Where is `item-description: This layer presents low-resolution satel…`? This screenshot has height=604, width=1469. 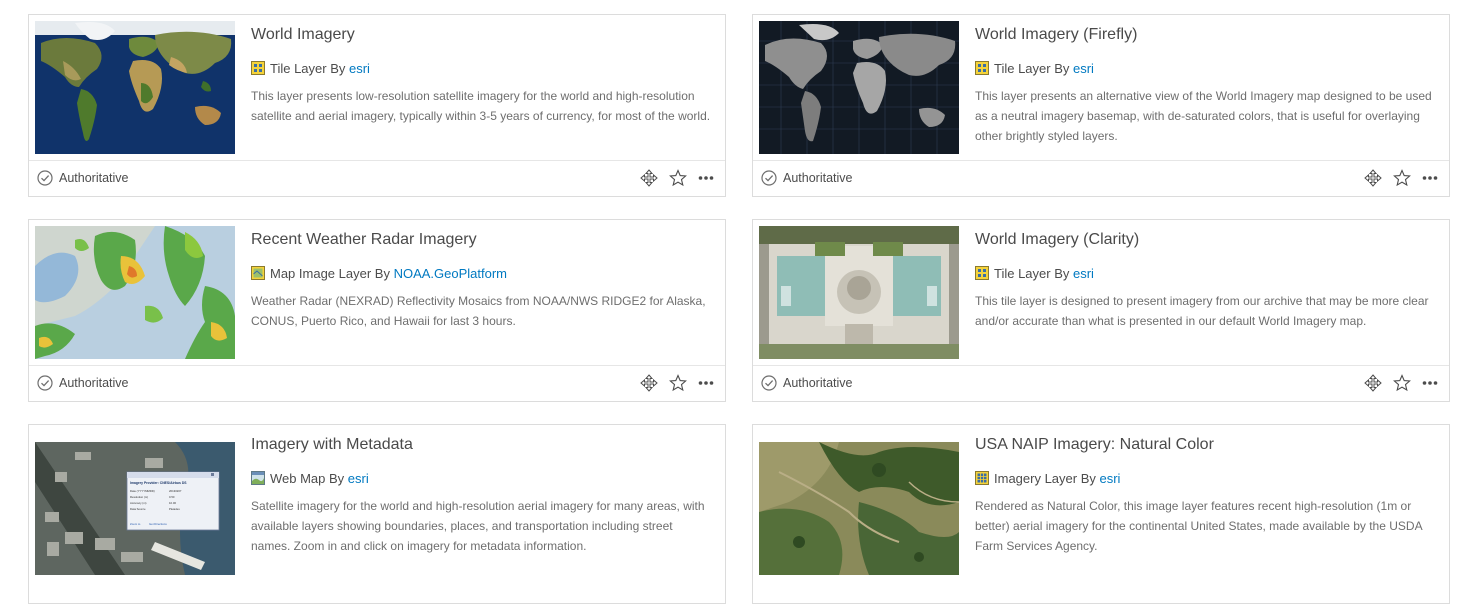
item-description: This layer presents low-resolution satel… is located at coordinates (481, 106).